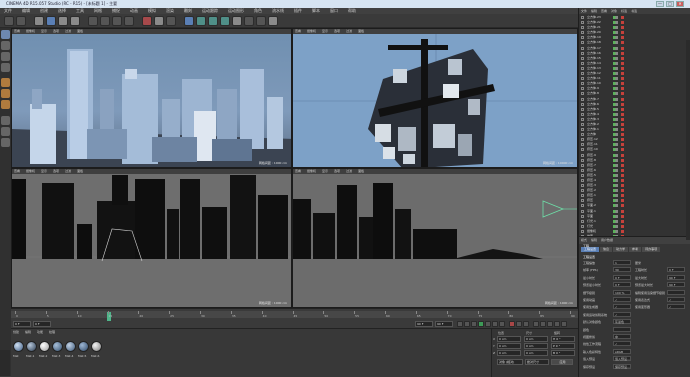 Image resolution: width=690 pixels, height=377 pixels. I want to click on model-mode-icon, so click(5, 45).